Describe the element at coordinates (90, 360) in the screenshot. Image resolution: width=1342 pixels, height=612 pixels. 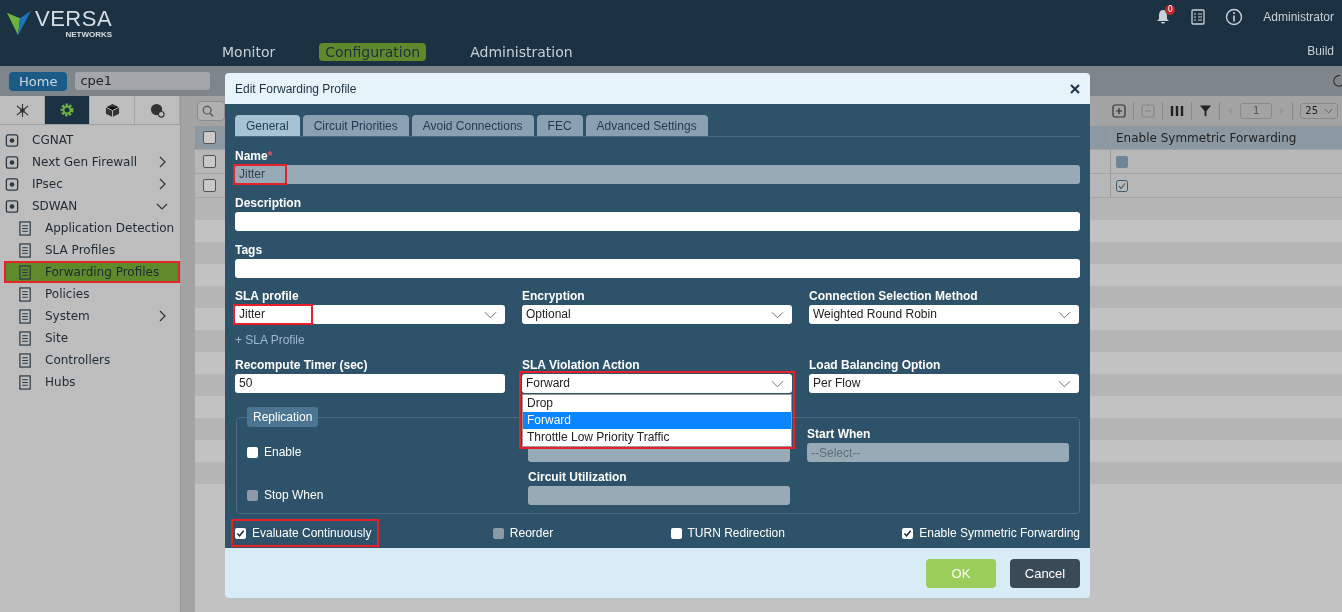
I see `sidebar-item: Controllers` at that location.